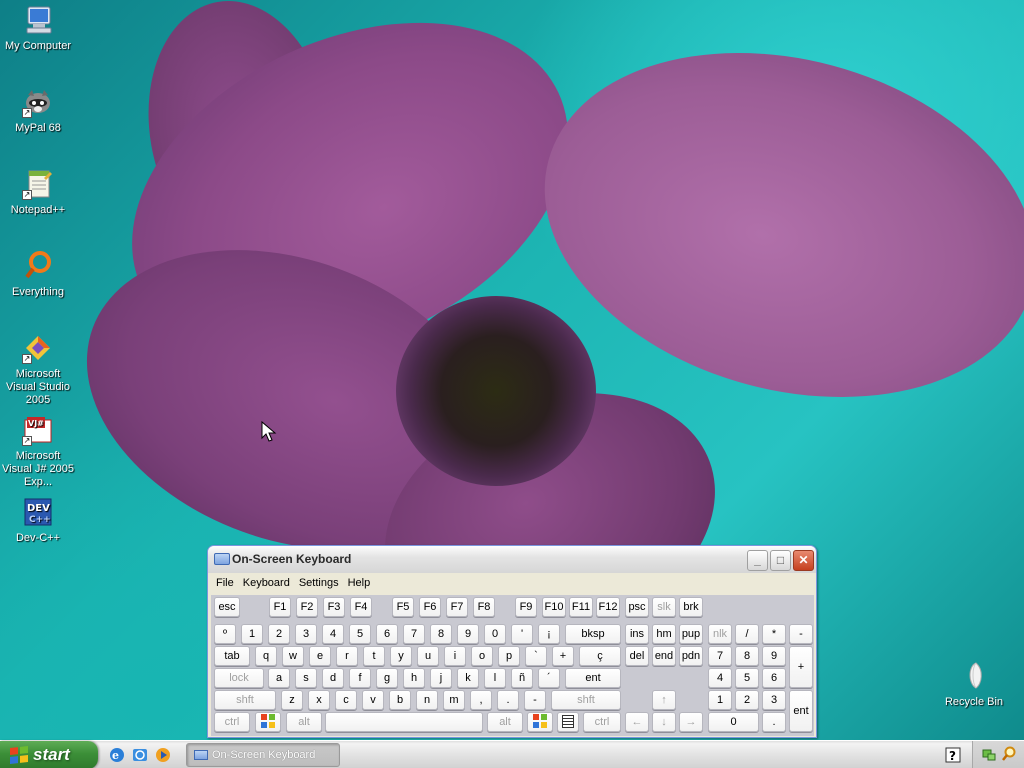  What do you see at coordinates (414, 678) in the screenshot?
I see `key-h: h` at bounding box center [414, 678].